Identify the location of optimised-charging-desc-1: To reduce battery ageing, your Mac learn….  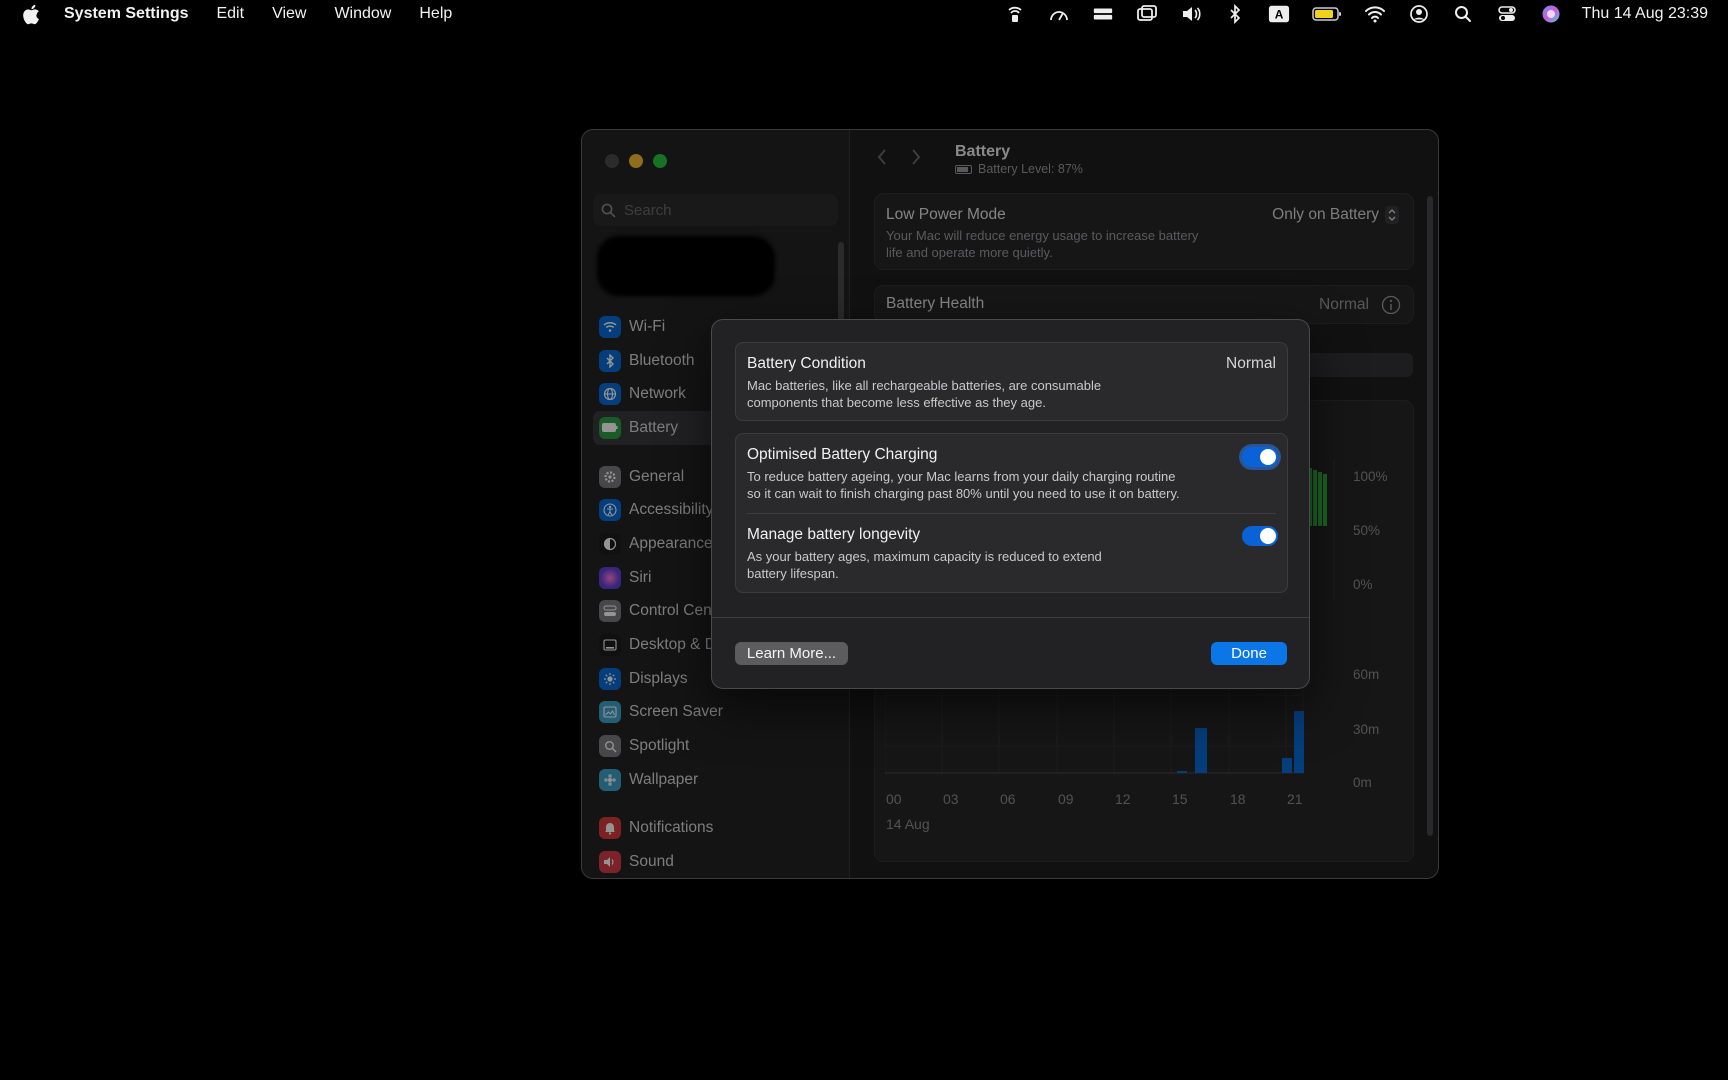
(961, 476).